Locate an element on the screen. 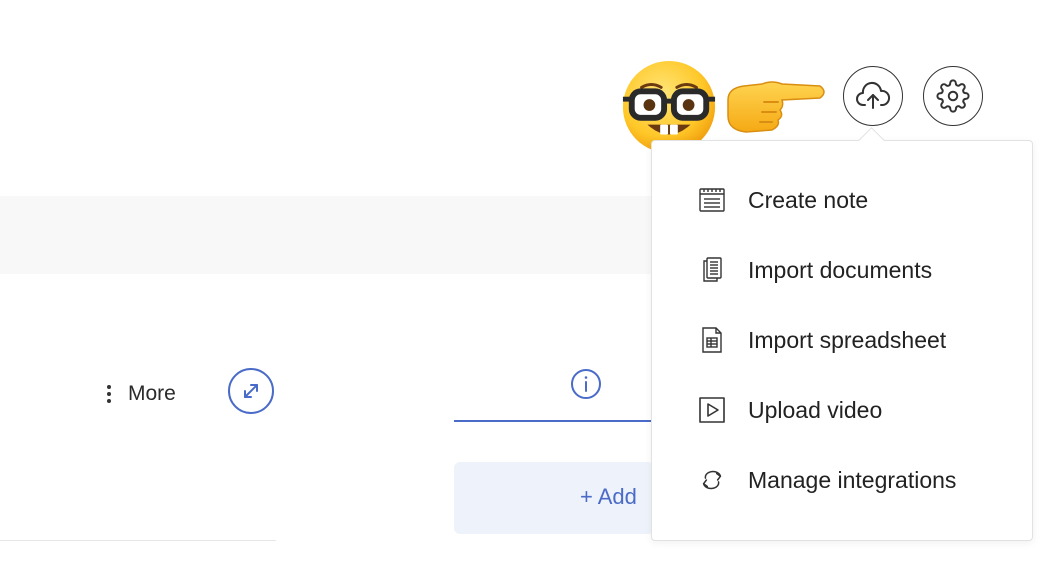 This screenshot has width=1044, height=564. upload-button is located at coordinates (873, 96).